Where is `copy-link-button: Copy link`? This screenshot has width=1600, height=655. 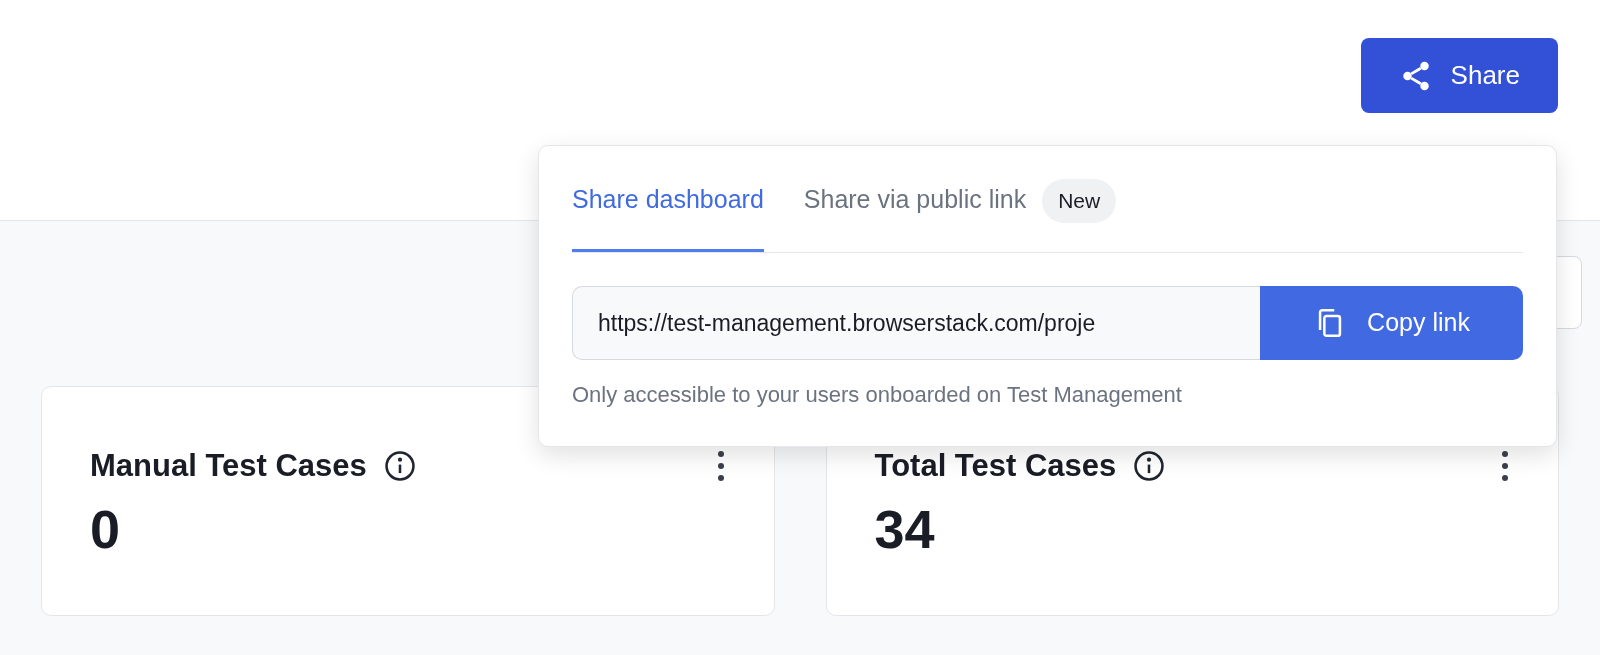 copy-link-button: Copy link is located at coordinates (1391, 323).